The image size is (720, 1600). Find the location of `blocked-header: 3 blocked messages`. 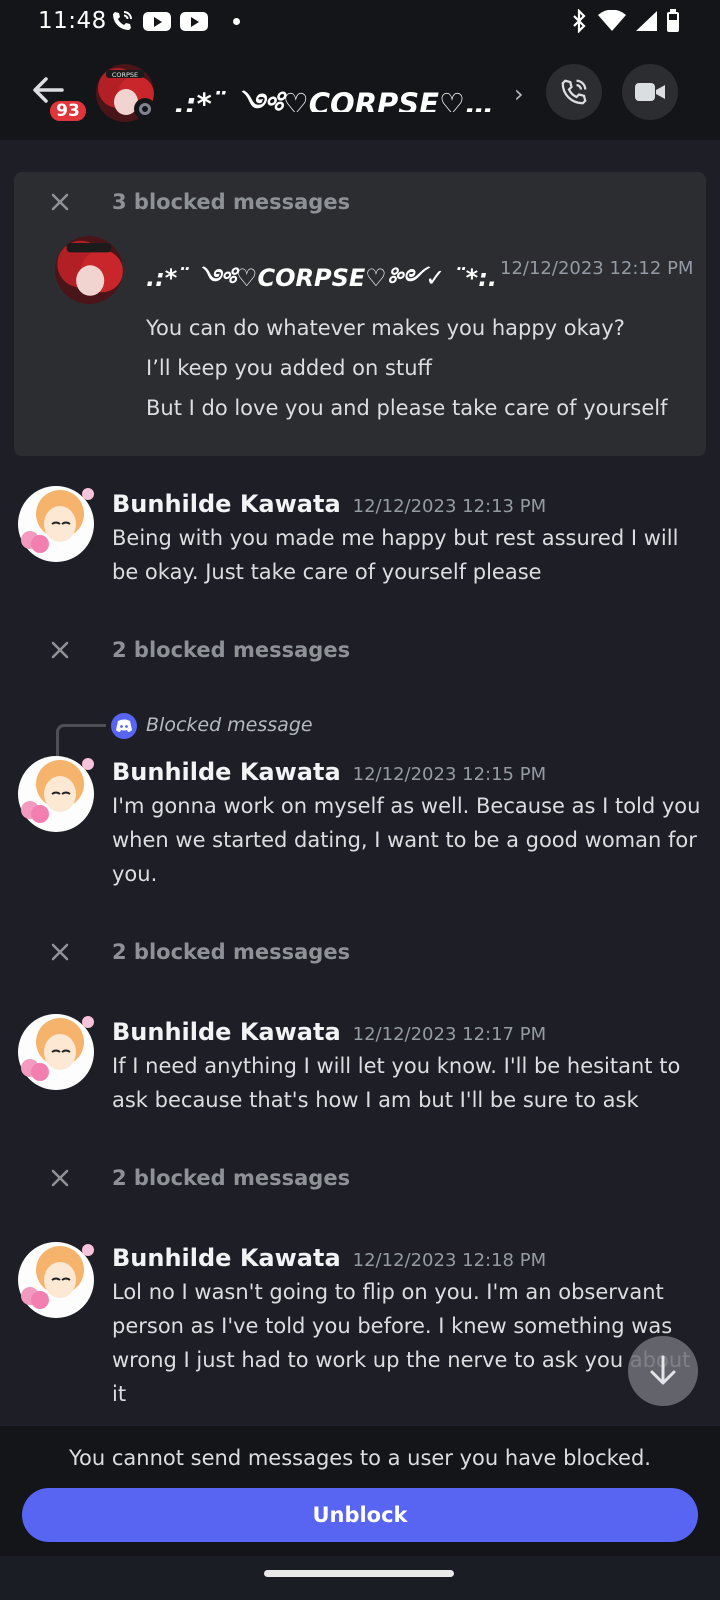

blocked-header: 3 blocked messages is located at coordinates (360, 202).